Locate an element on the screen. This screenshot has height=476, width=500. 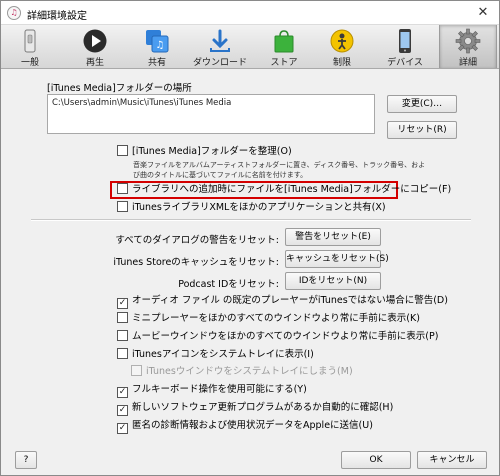
preferences-toolbar: 一般 再生 ♫ 共有 ダウンロード ストア 制限 デバイス 詳細 is located at coordinates (250, 47).